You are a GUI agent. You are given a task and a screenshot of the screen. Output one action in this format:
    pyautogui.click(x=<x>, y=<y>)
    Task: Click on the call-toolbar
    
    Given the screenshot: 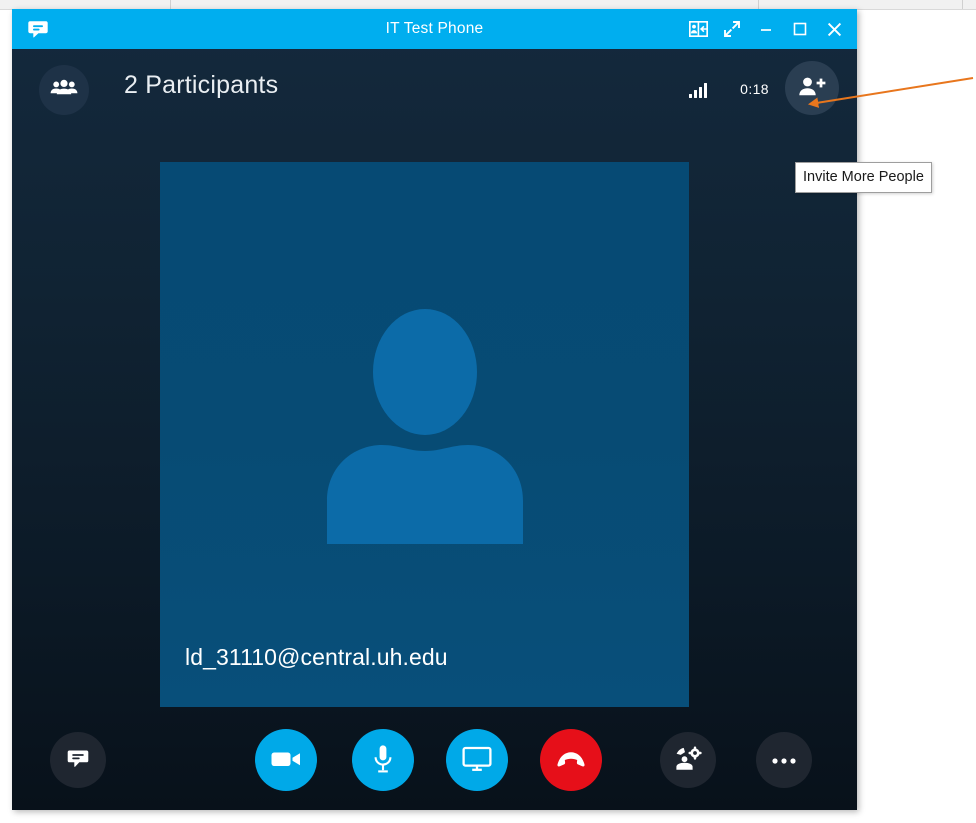 What is the action you would take?
    pyautogui.click(x=434, y=758)
    